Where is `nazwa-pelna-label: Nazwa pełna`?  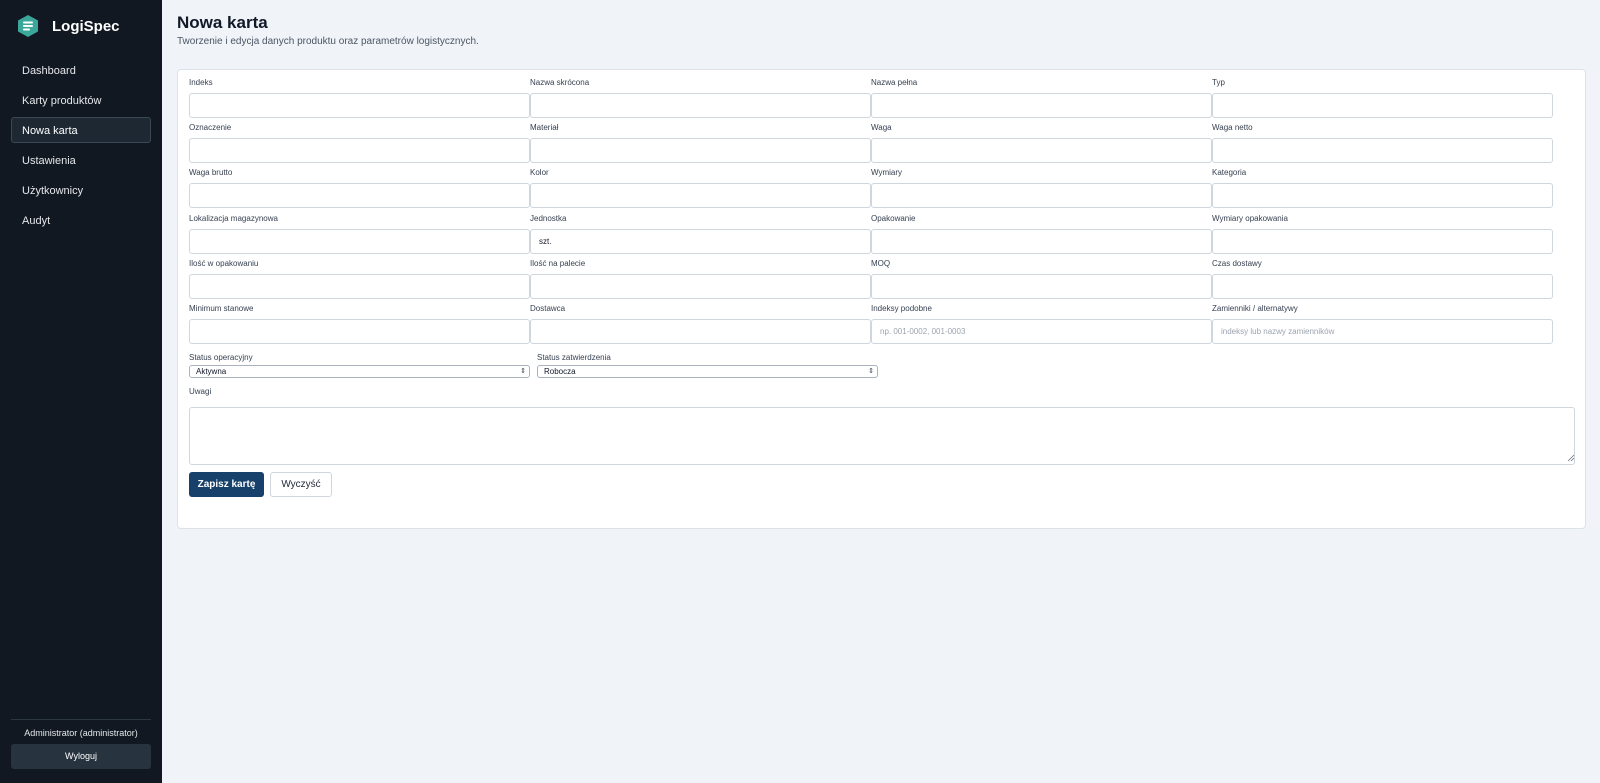 nazwa-pelna-label: Nazwa pełna is located at coordinates (894, 82).